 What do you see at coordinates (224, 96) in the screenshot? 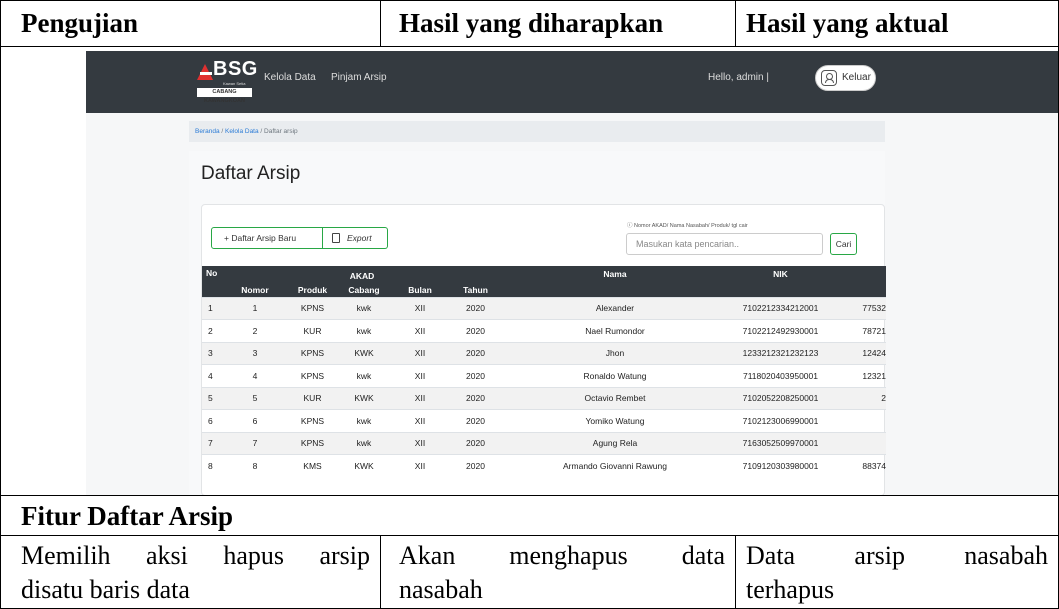
I see `logo-subtitle: CABANG KAWANGKOAN` at bounding box center [224, 96].